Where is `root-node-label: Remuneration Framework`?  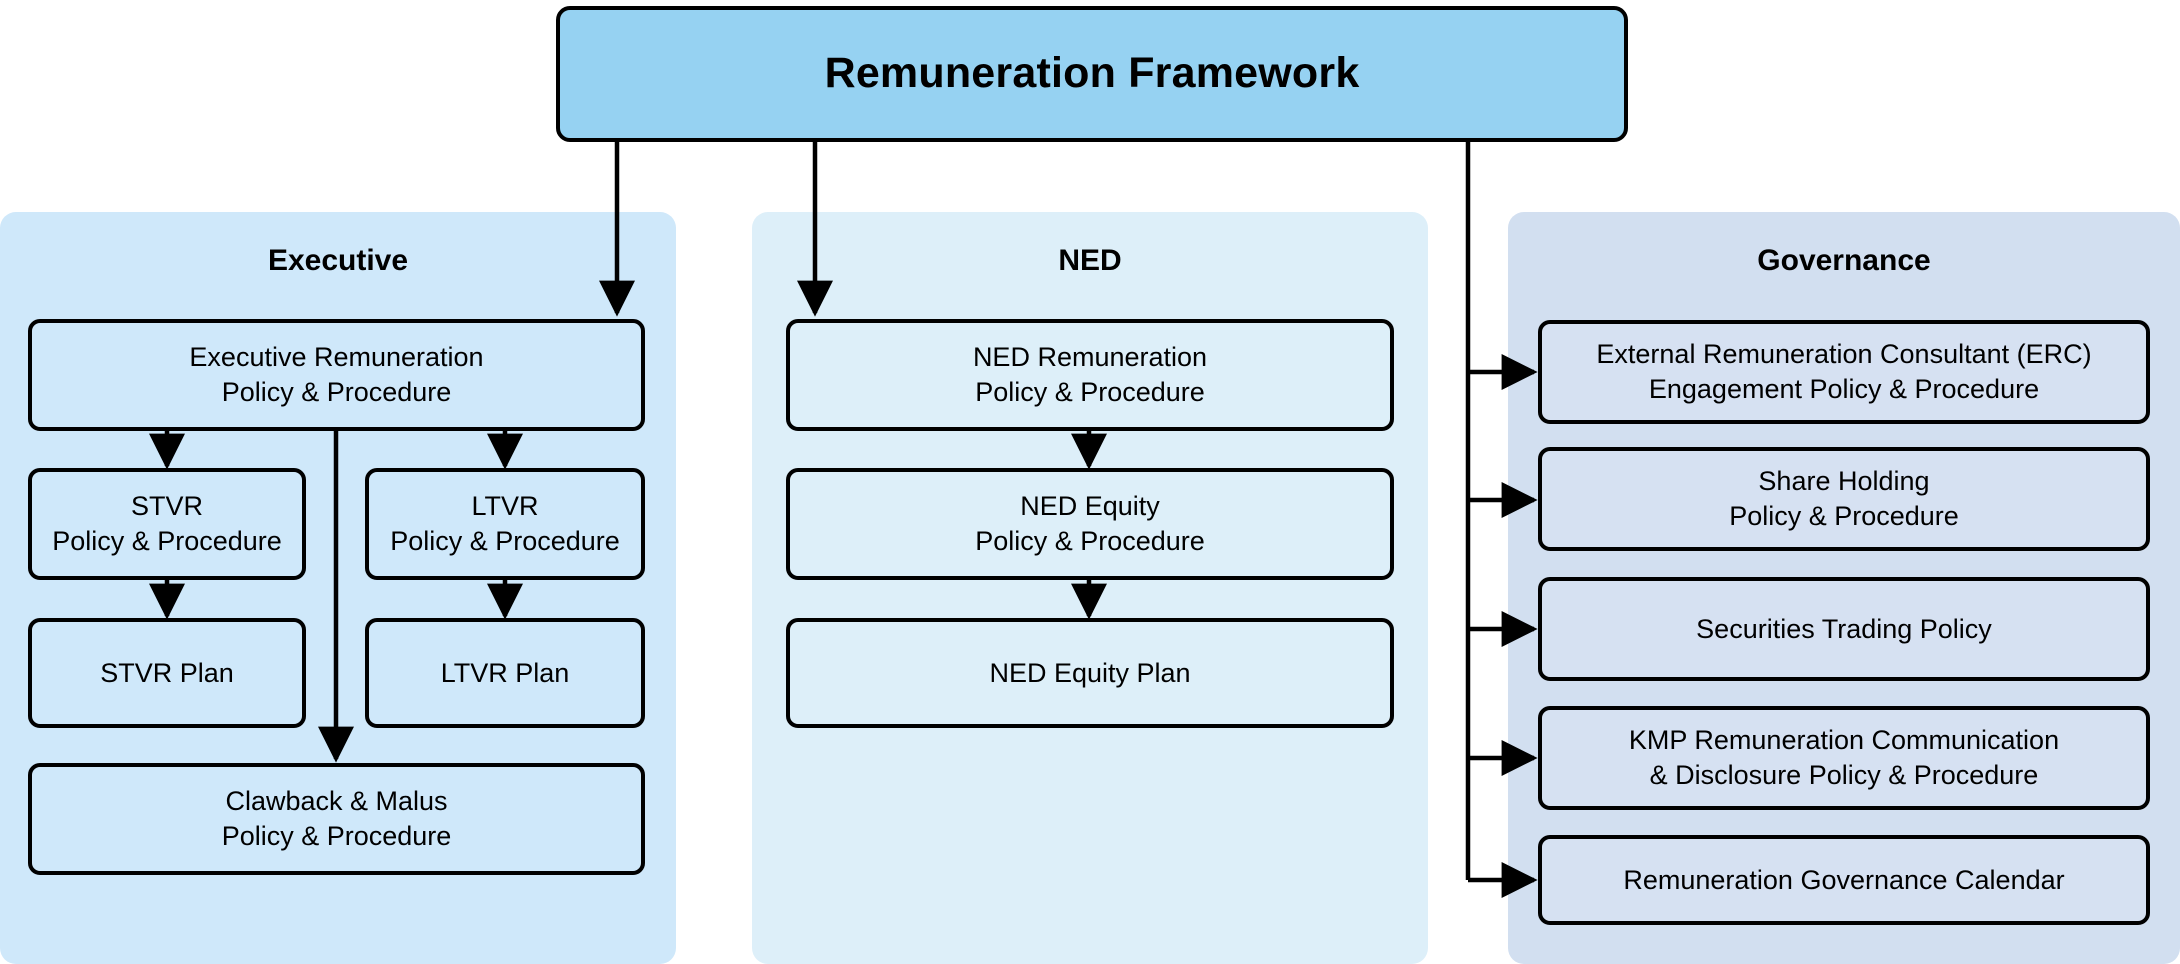 root-node-label: Remuneration Framework is located at coordinates (1092, 73).